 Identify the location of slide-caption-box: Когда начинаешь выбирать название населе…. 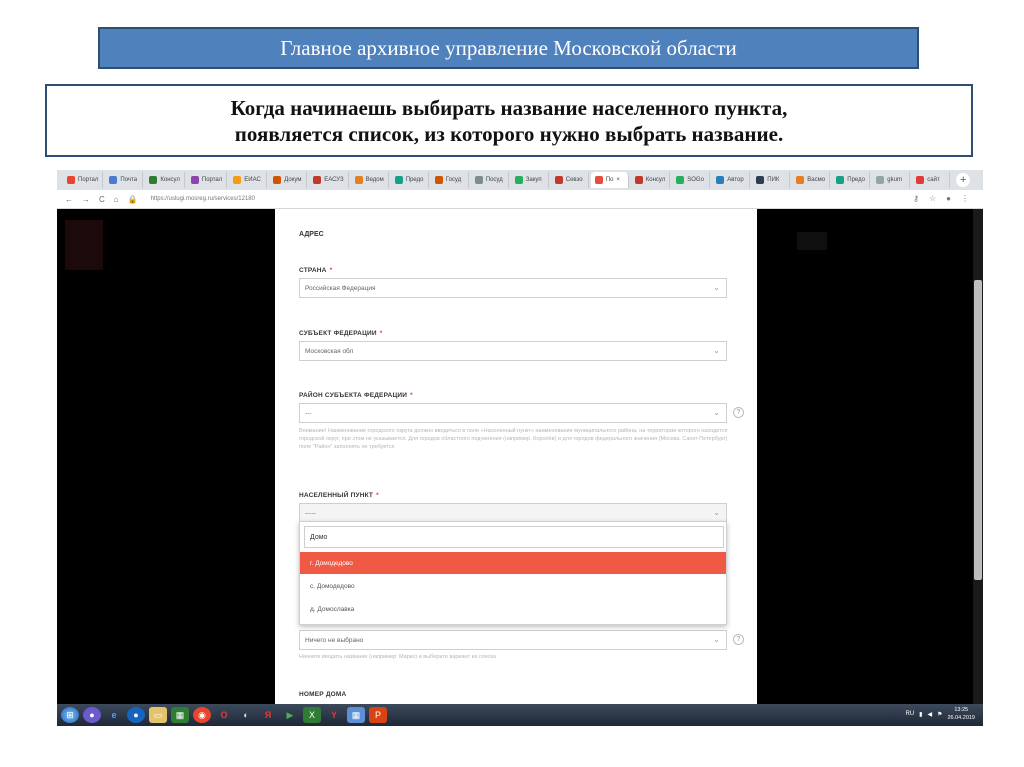
(509, 120).